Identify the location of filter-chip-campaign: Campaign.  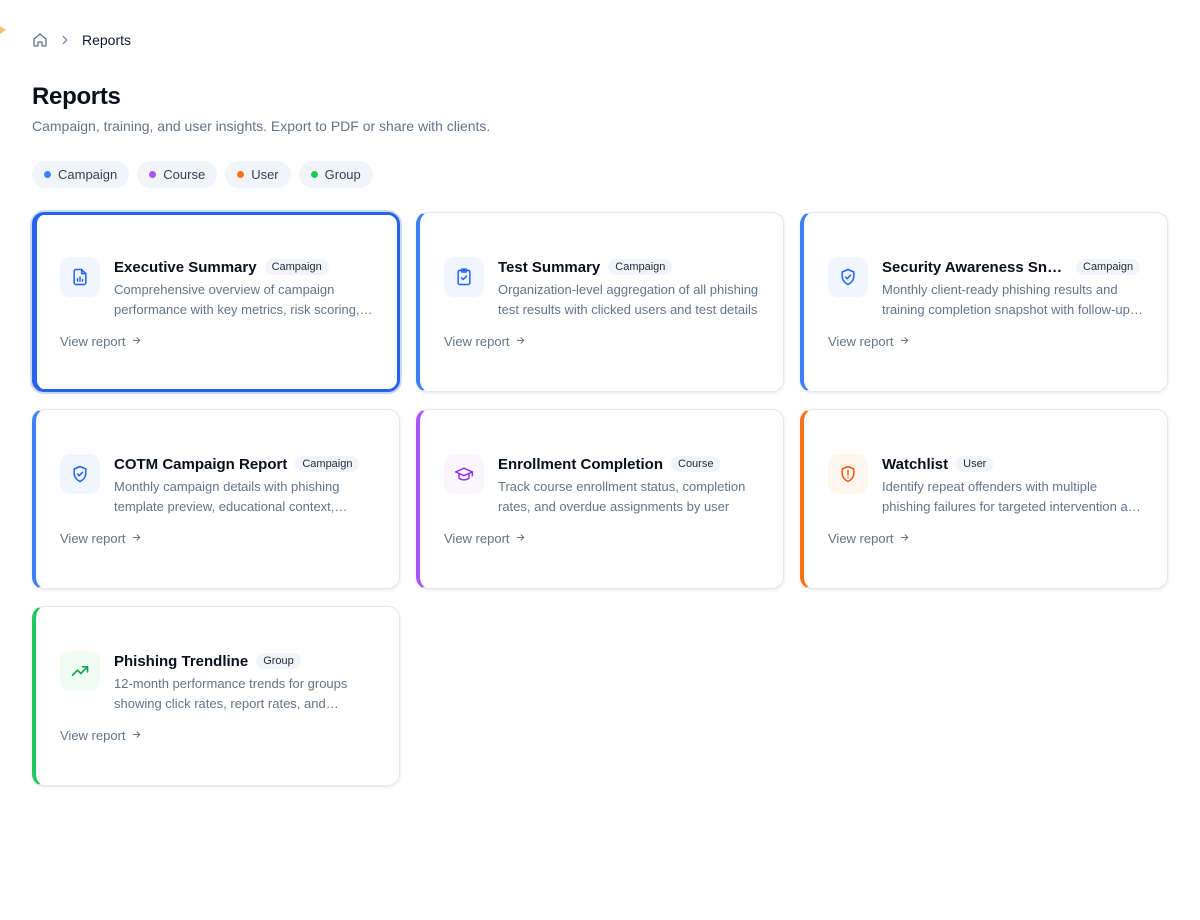
(81, 174).